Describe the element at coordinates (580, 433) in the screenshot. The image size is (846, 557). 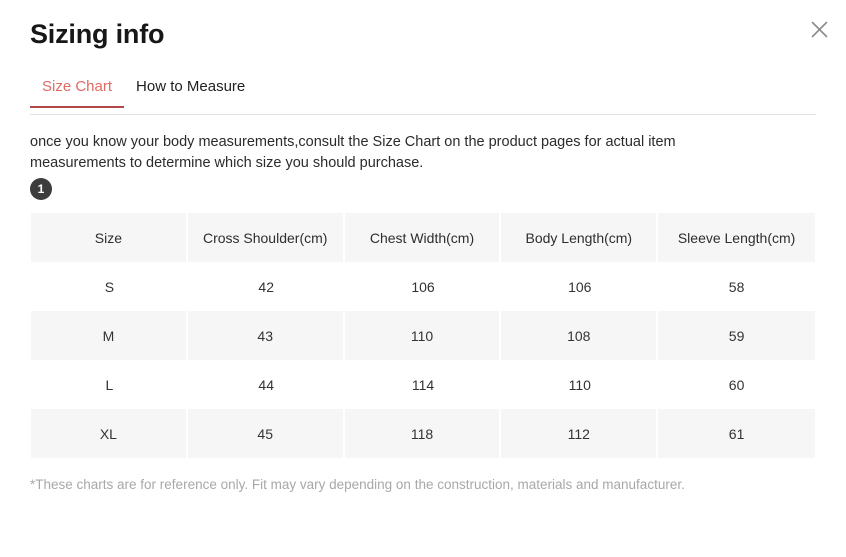
I see `cell-body-length: 112` at that location.